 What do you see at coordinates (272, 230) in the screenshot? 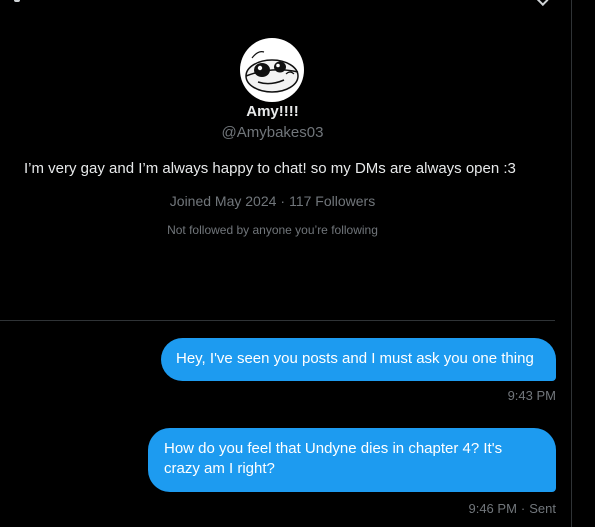
I see `followed-by-note: Not followed by anyone you’re following` at bounding box center [272, 230].